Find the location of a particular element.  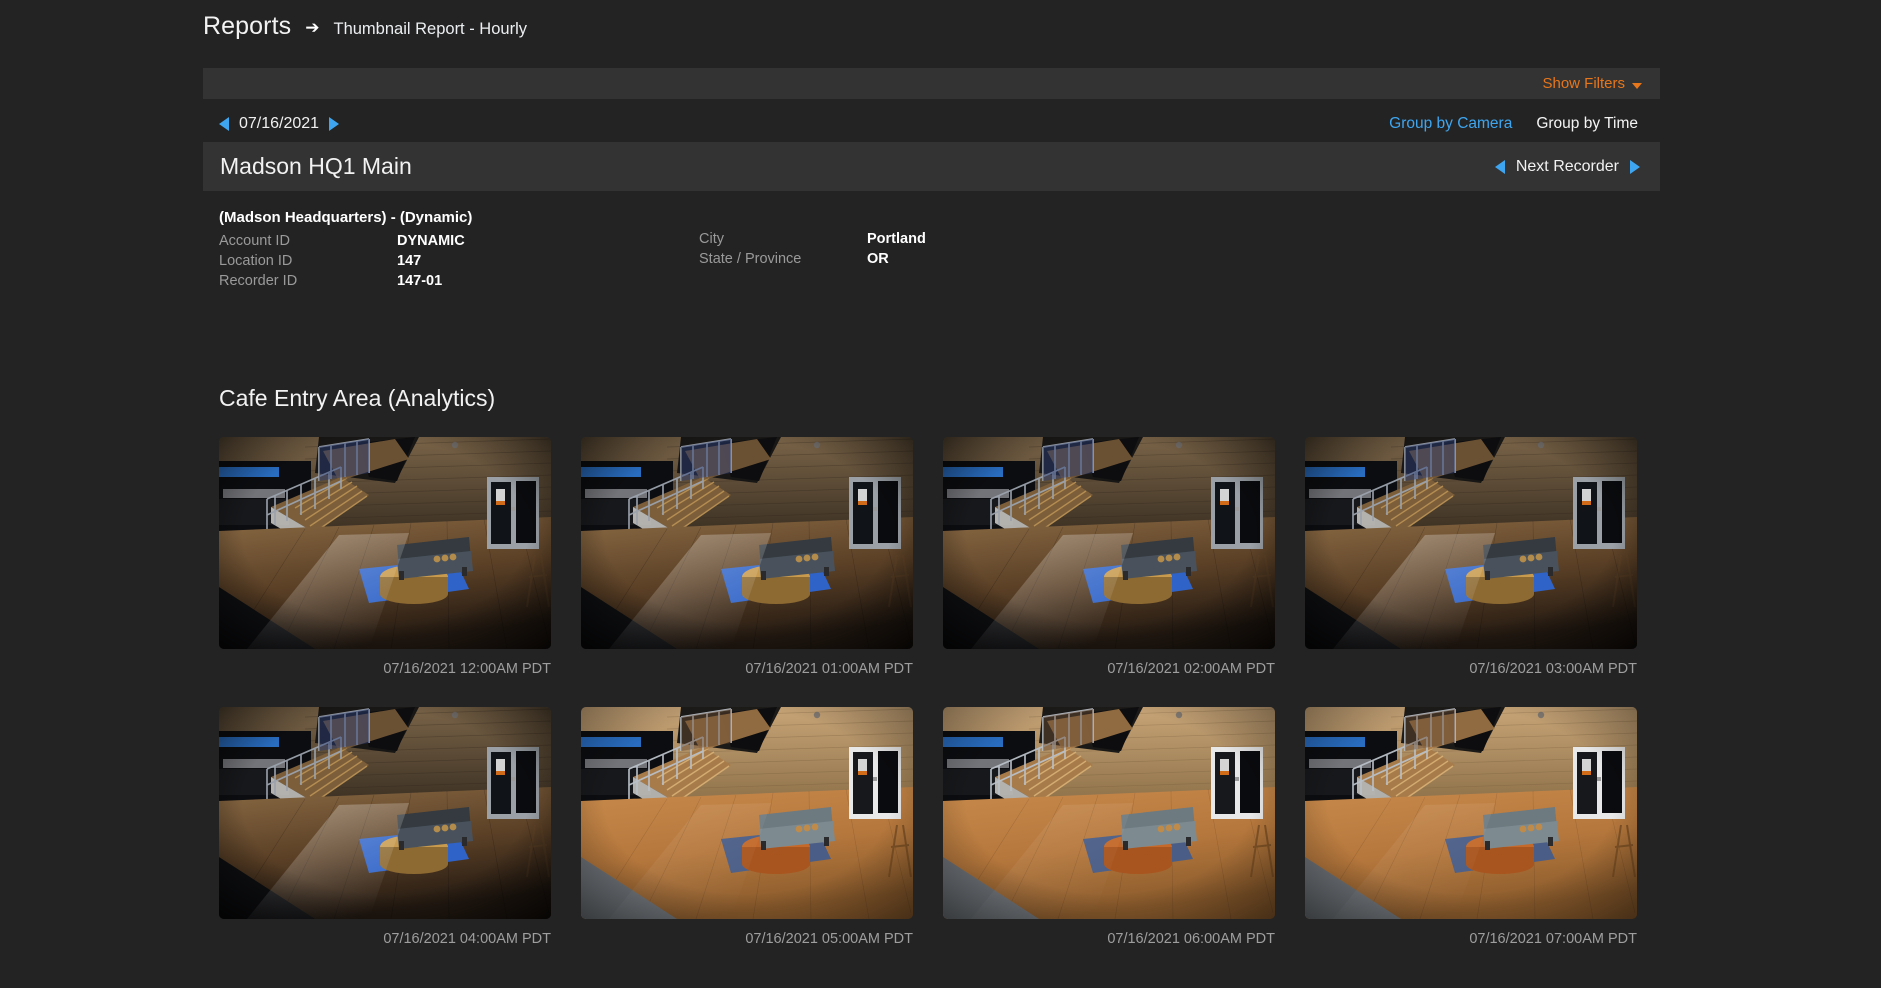

group-by-camera-link: Group by Camera is located at coordinates (1450, 124).